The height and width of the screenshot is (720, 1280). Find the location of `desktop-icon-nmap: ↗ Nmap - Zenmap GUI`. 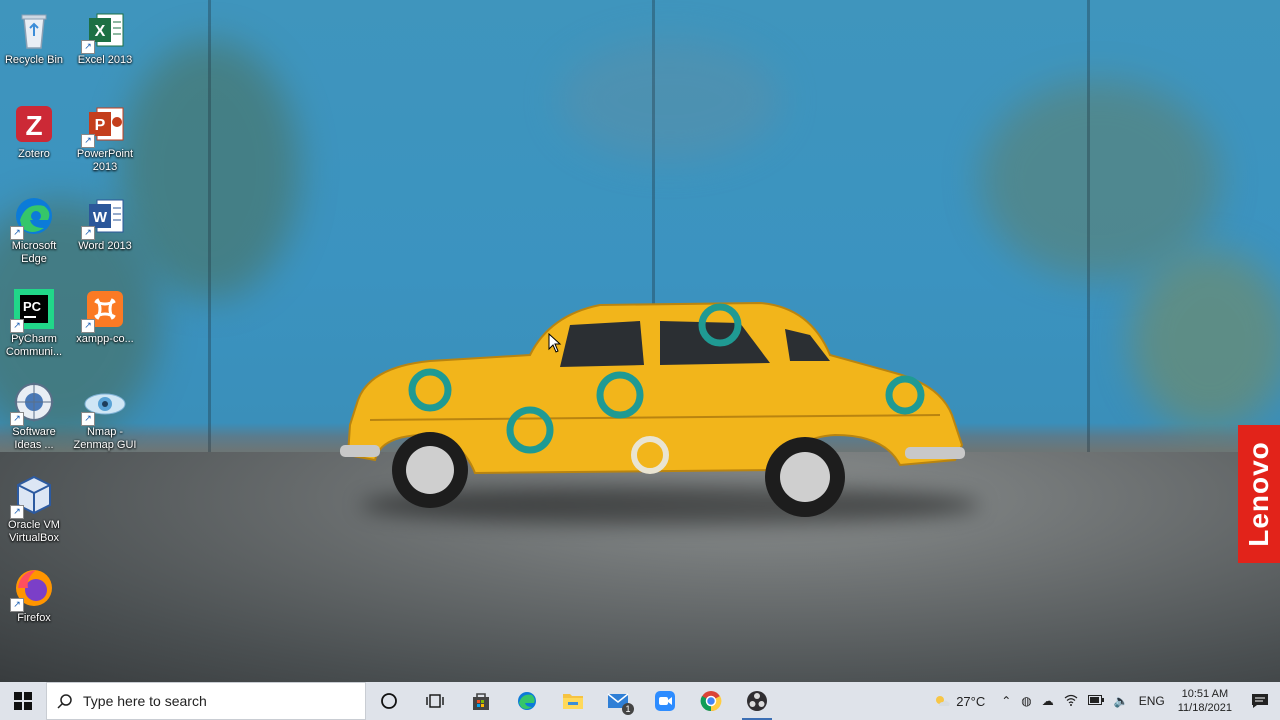

desktop-icon-nmap: ↗ Nmap - Zenmap GUI is located at coordinates (105, 414).